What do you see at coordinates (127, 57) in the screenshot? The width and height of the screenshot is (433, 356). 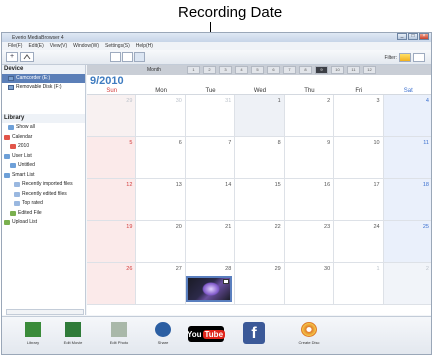 I see `list-view-icon` at bounding box center [127, 57].